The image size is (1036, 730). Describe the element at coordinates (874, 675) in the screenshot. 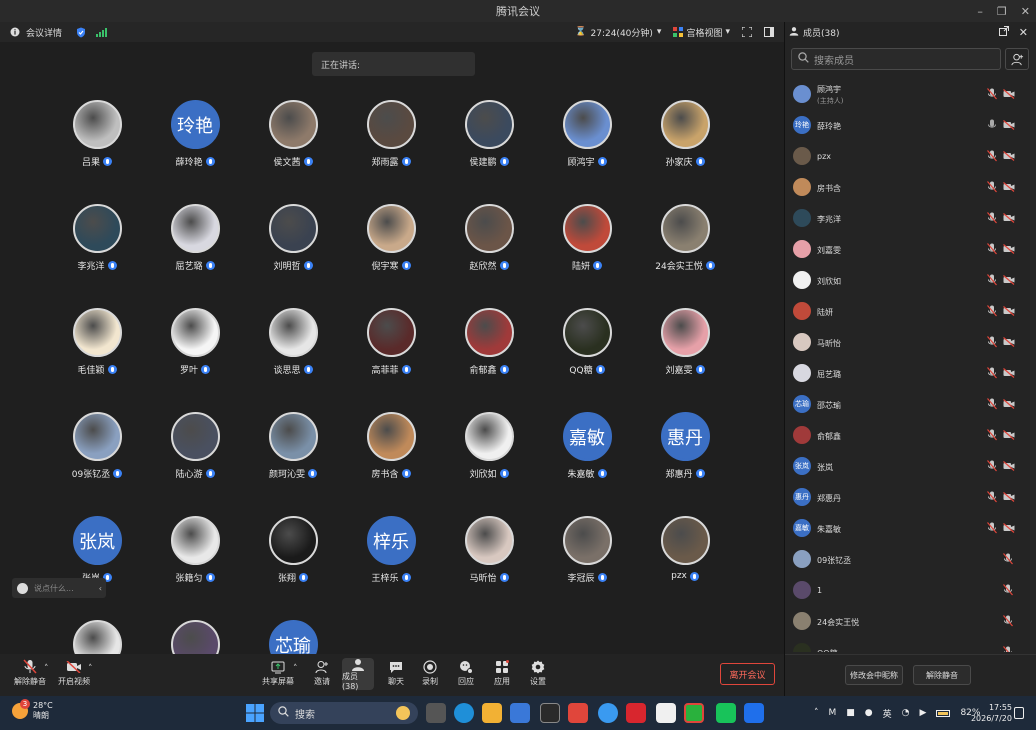

I see `rename-button: 修改会中昵称` at that location.